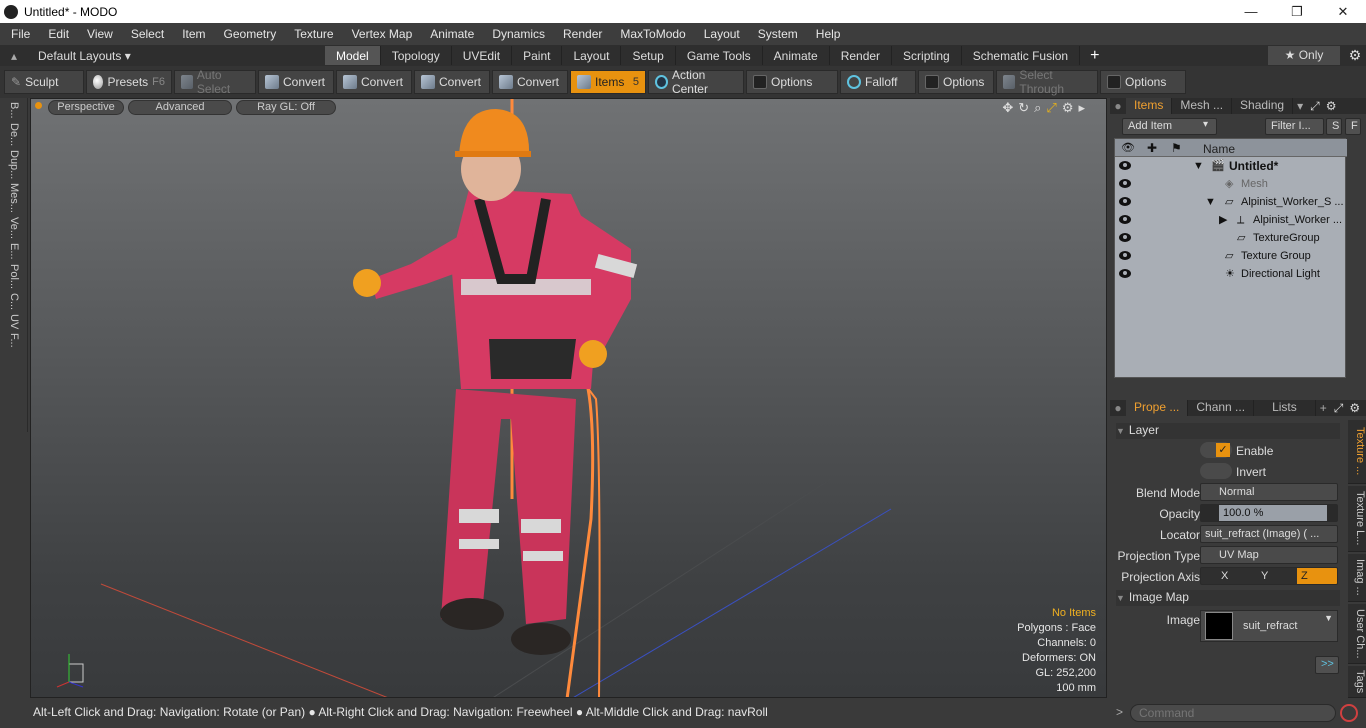  I want to click on more-properties-button: >>, so click(1327, 665).